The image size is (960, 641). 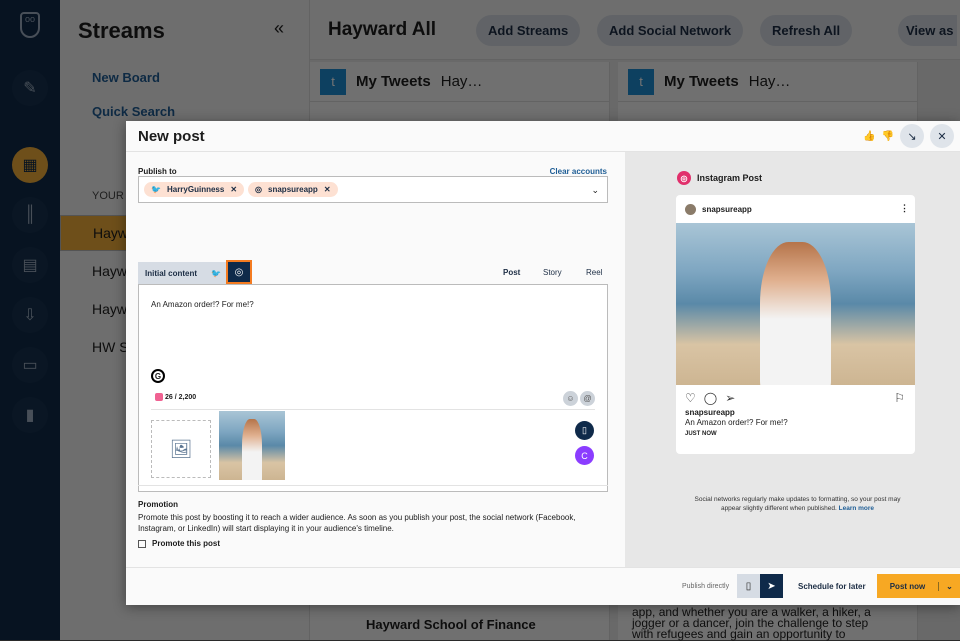 I want to click on new-board-link: New Board, so click(x=126, y=77).